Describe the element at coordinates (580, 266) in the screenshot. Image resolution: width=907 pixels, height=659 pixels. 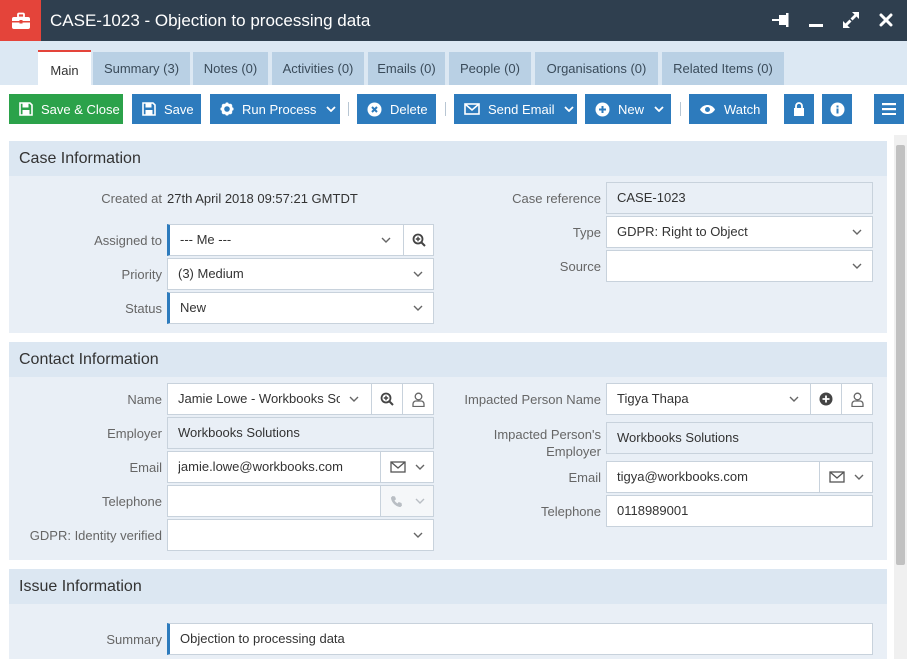
I see `source-label: Source` at that location.